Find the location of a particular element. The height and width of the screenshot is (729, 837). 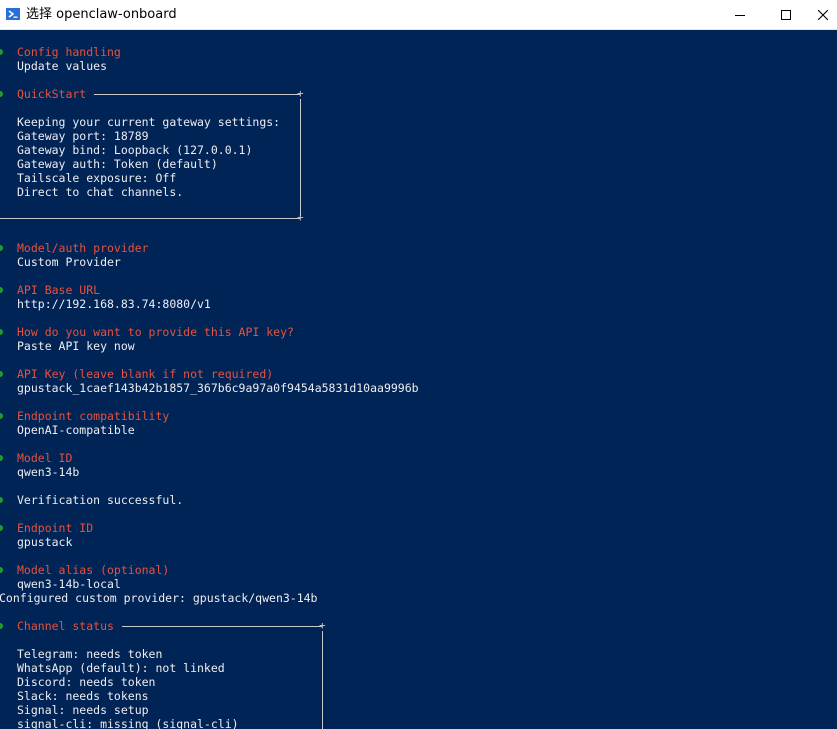

prompt-label: Config handling is located at coordinates (69, 52).